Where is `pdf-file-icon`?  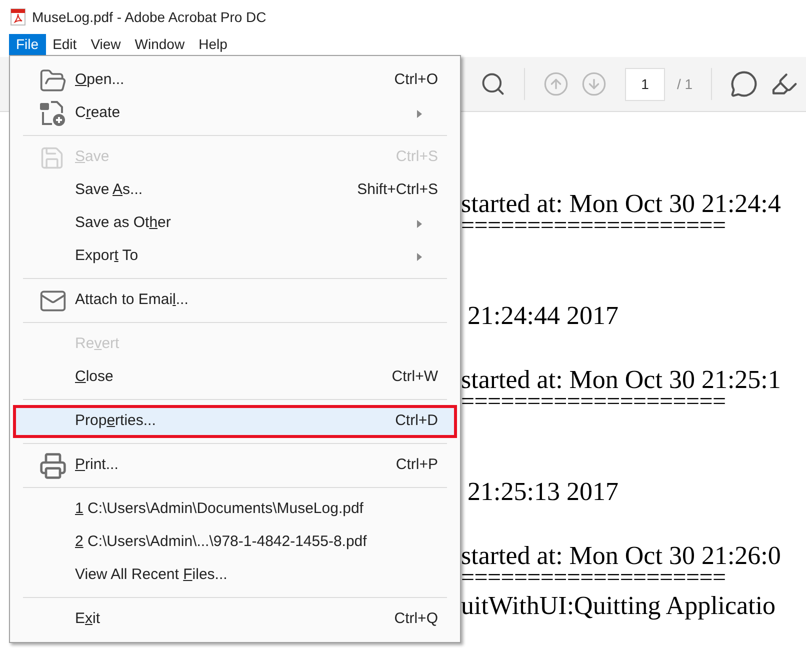 pdf-file-icon is located at coordinates (18, 17).